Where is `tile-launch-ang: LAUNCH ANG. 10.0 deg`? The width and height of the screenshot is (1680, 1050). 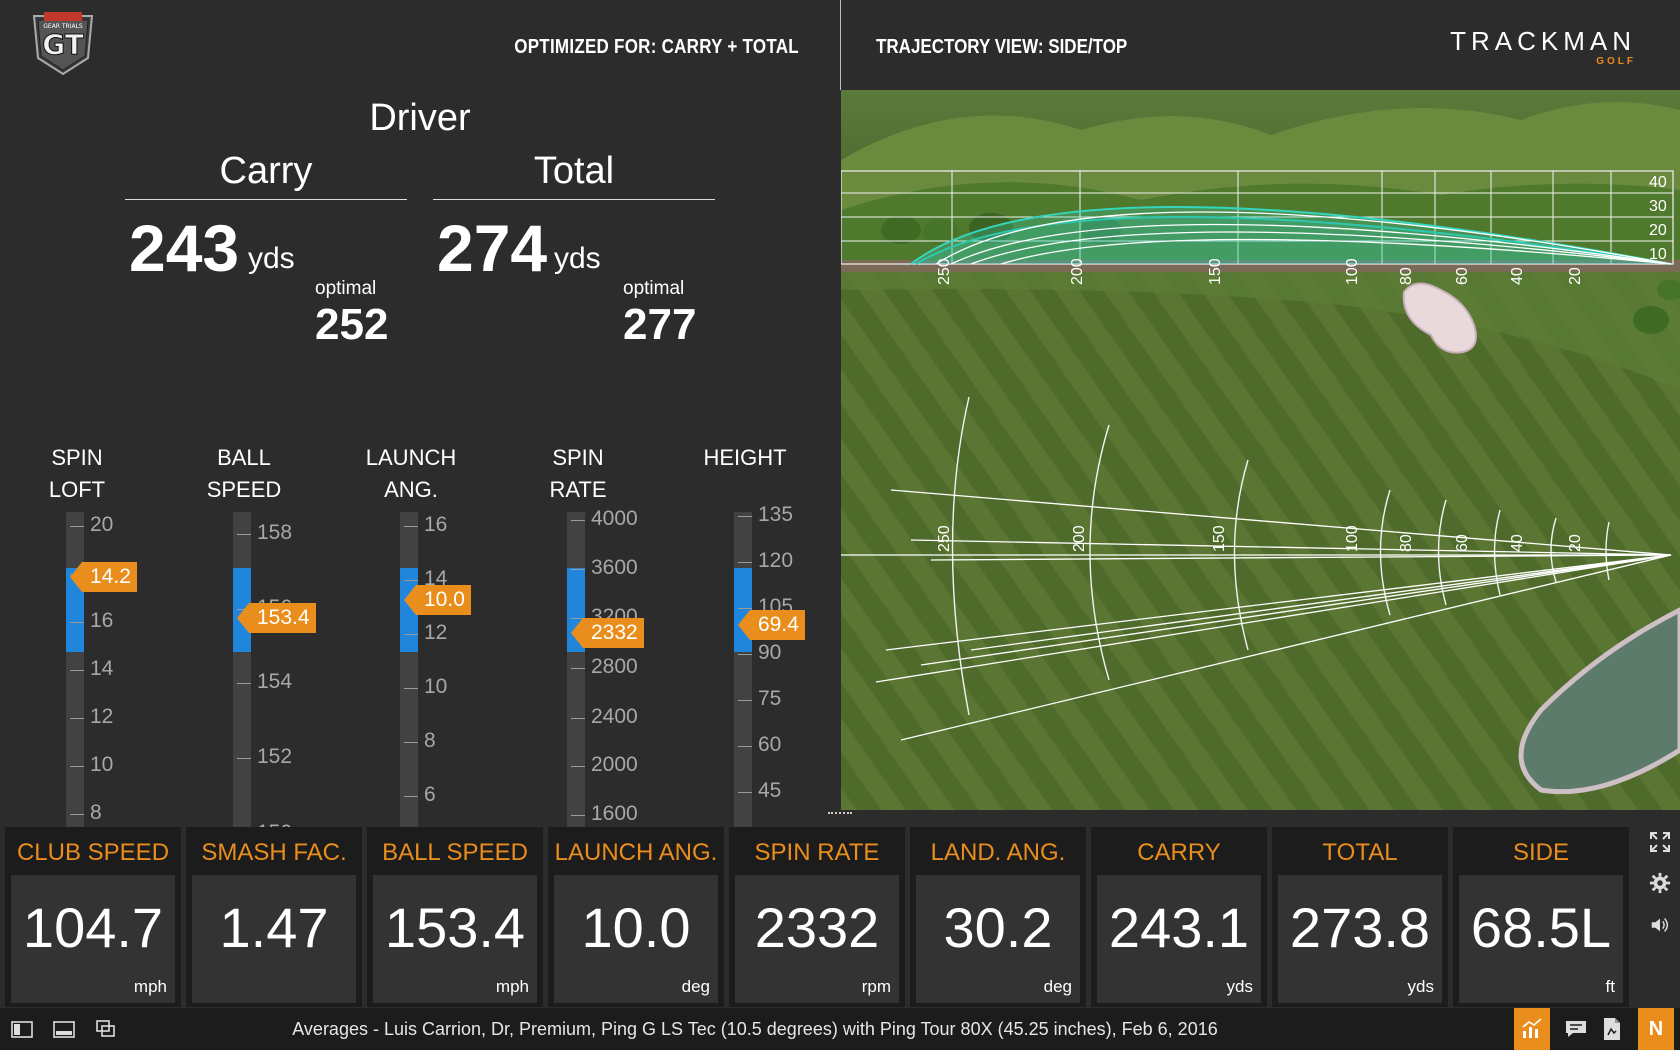 tile-launch-ang: LAUNCH ANG. 10.0 deg is located at coordinates (636, 917).